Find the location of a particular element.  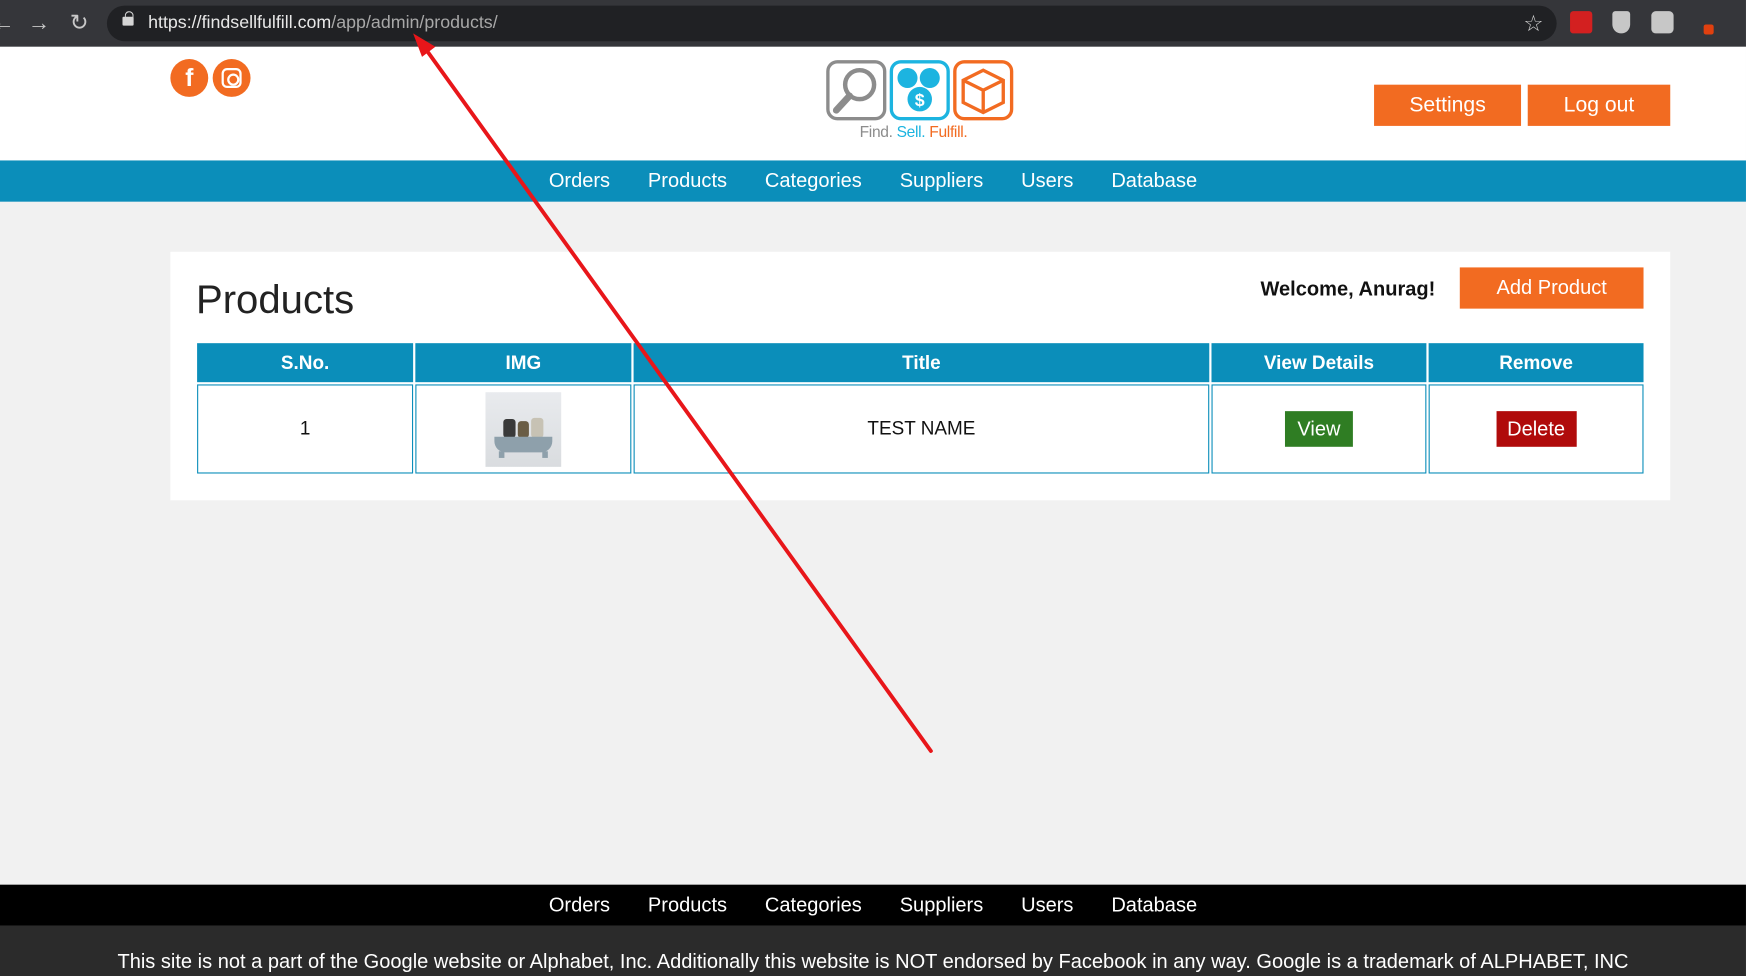

table-header-row: S.No. IMG Title View Details Remove is located at coordinates (920, 363).